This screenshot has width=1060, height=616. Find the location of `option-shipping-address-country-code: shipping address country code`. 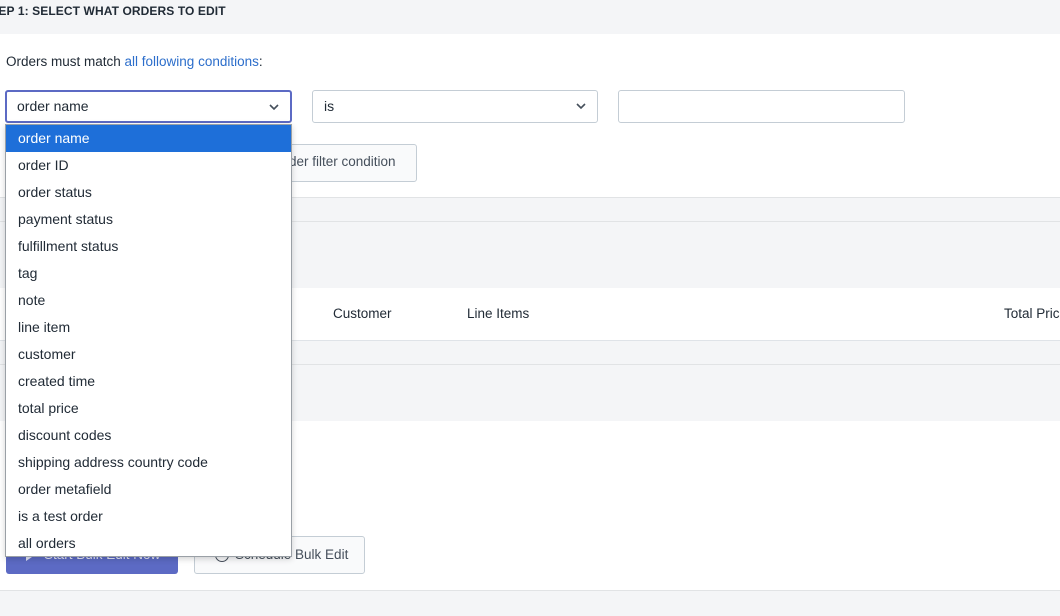

option-shipping-address-country-code: shipping address country code is located at coordinates (148, 462).